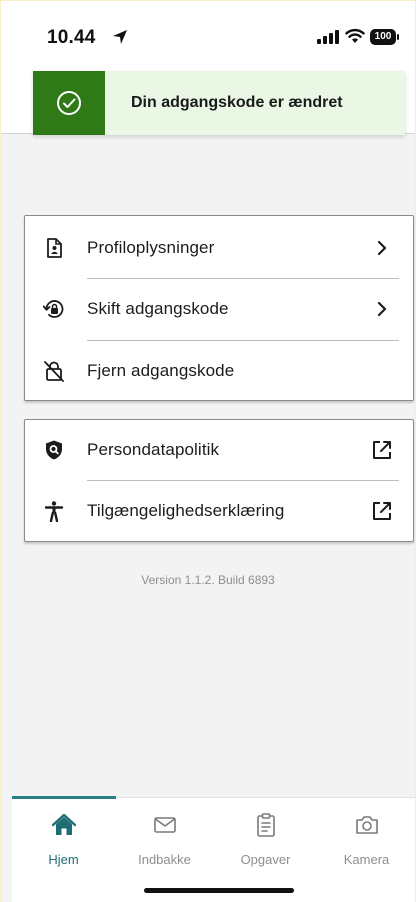 Image resolution: width=416 pixels, height=902 pixels. What do you see at coordinates (120, 37) in the screenshot?
I see `location-arrow-icon` at bounding box center [120, 37].